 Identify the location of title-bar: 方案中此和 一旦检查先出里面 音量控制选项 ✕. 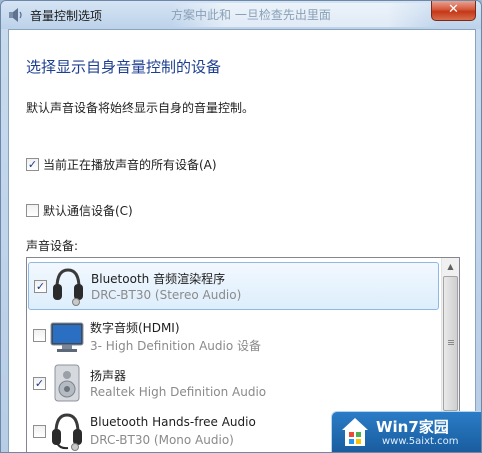
(241, 15).